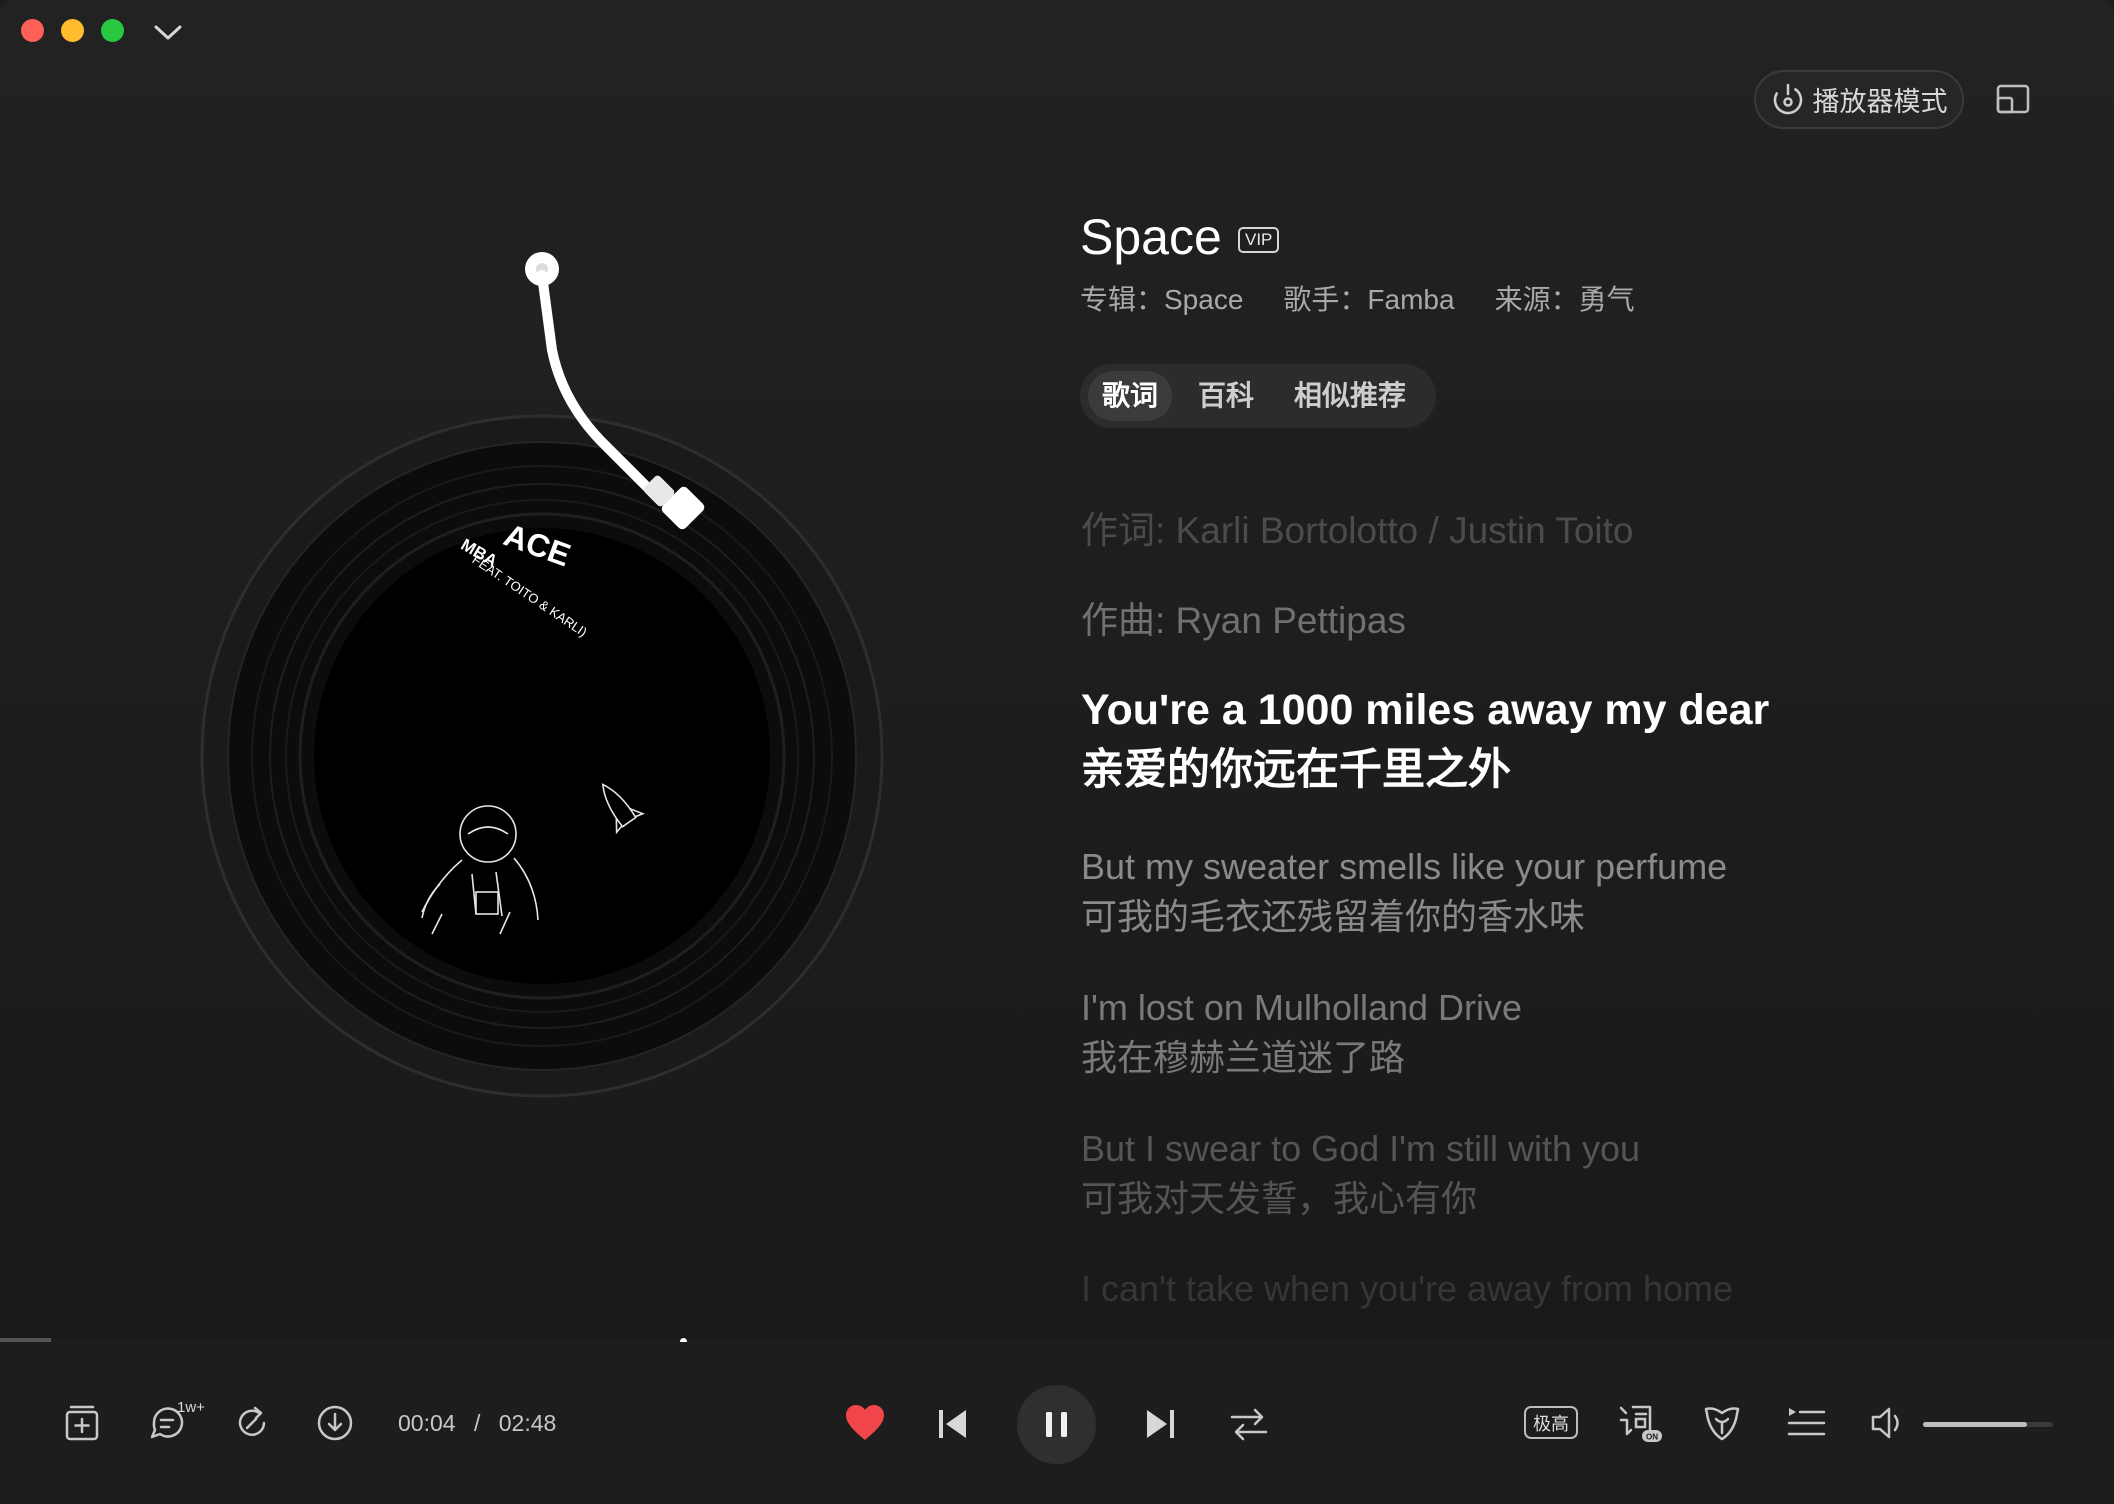 The width and height of the screenshot is (2114, 1504). Describe the element at coordinates (1301, 1008) in the screenshot. I see `lyric-line: I'm lost on Mulholland Drive` at that location.